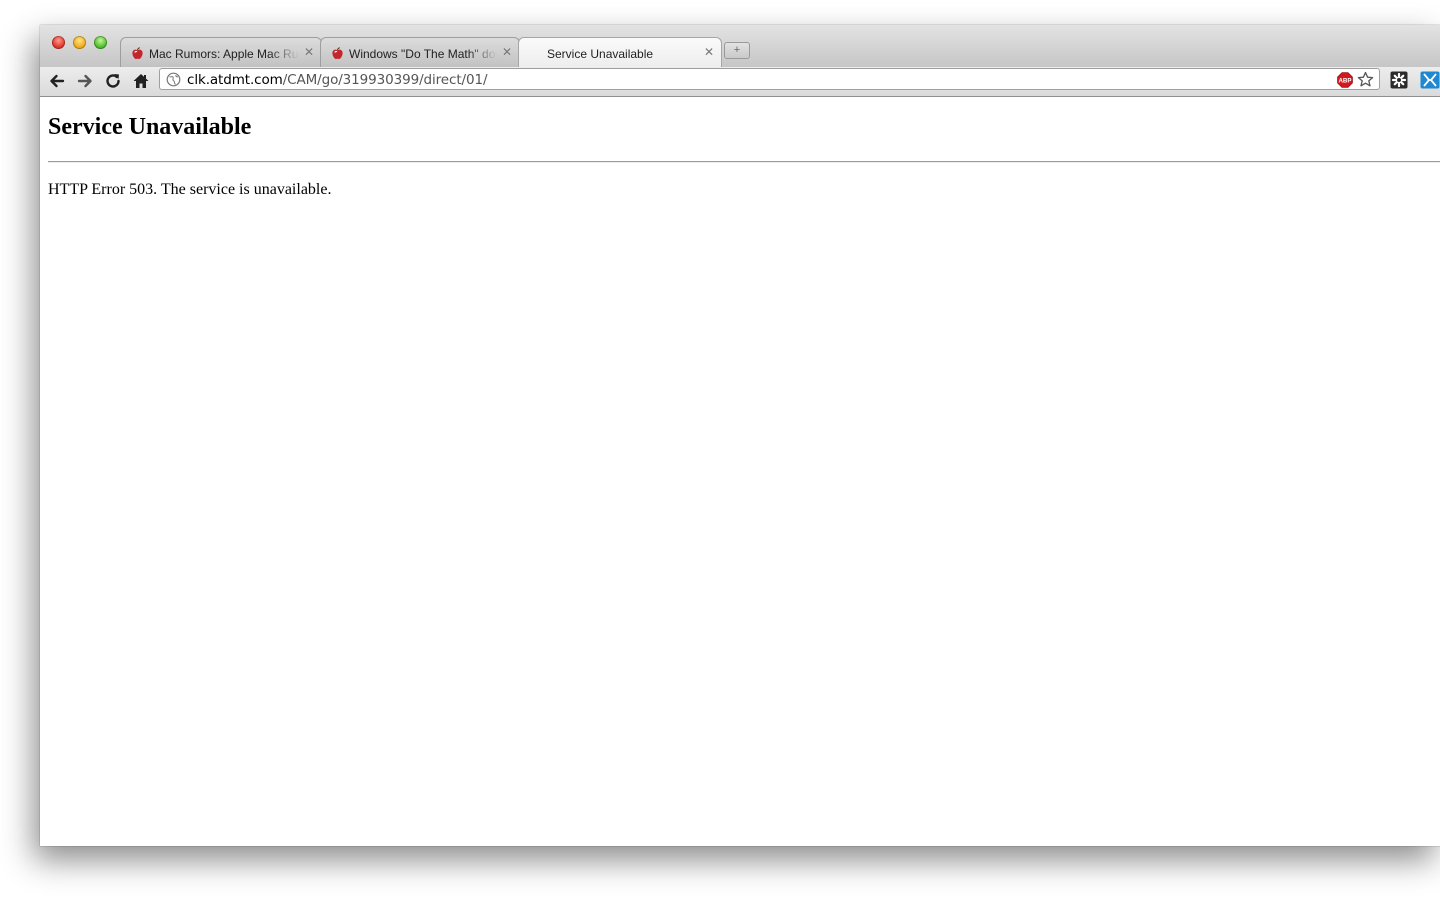 The image size is (1440, 900). Describe the element at coordinates (79, 42) in the screenshot. I see `window-minimize-button` at that location.